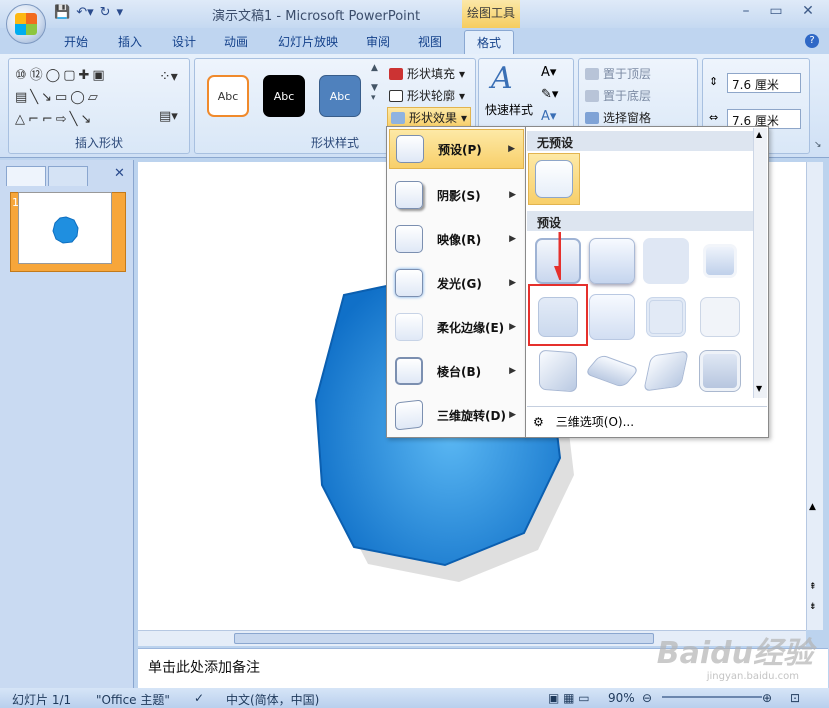 Image resolution: width=829 pixels, height=708 pixels. Describe the element at coordinates (489, 42) in the screenshot. I see `tab-format: 格式` at that location.